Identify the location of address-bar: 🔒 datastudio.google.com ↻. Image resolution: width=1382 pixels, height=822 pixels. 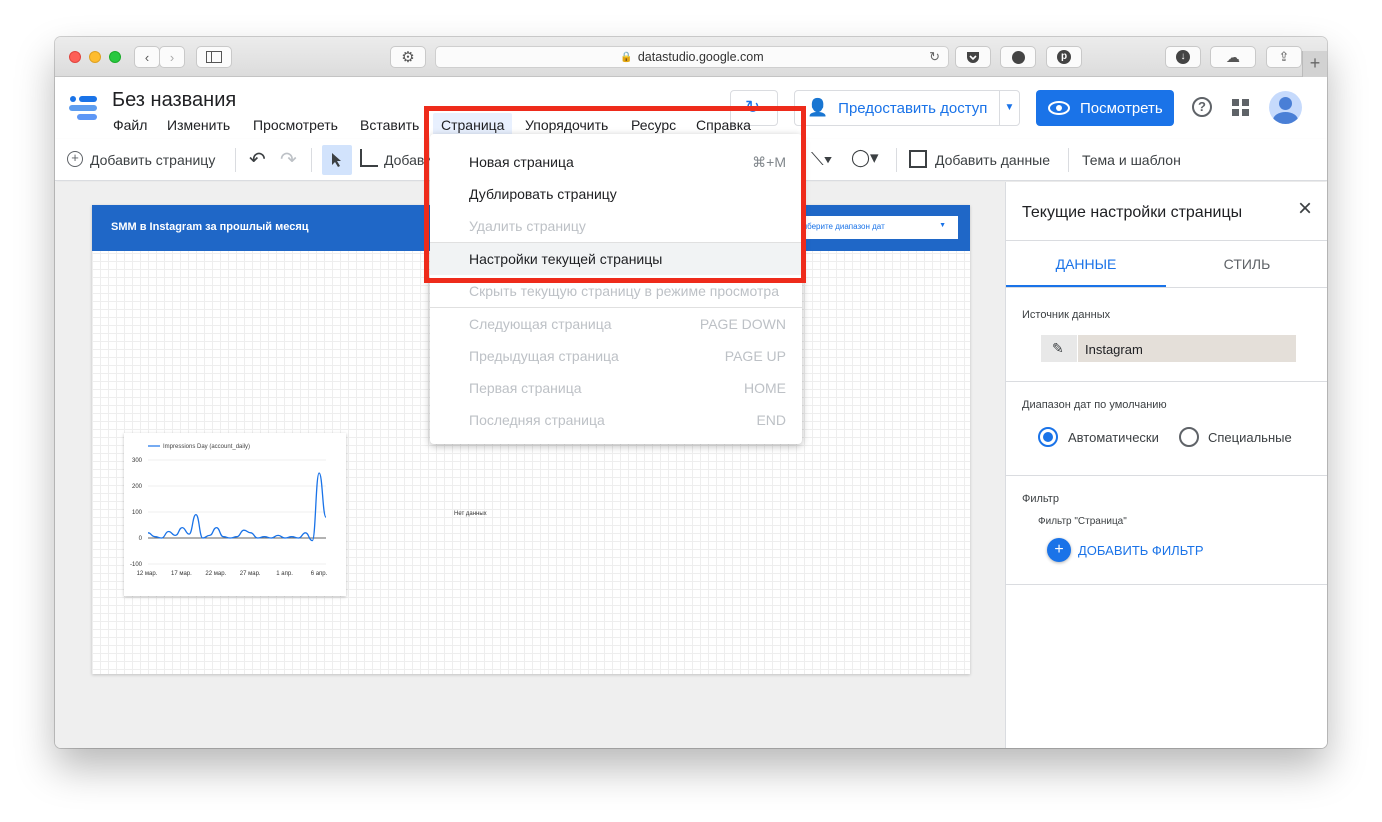
(692, 57).